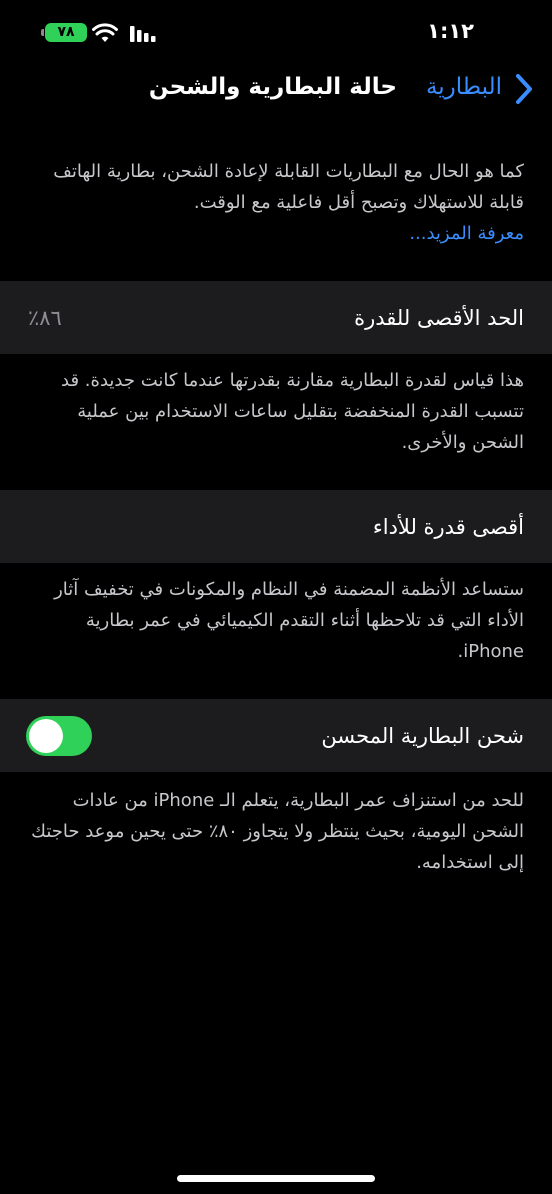 The image size is (552, 1194). I want to click on home-indicator, so click(276, 1178).